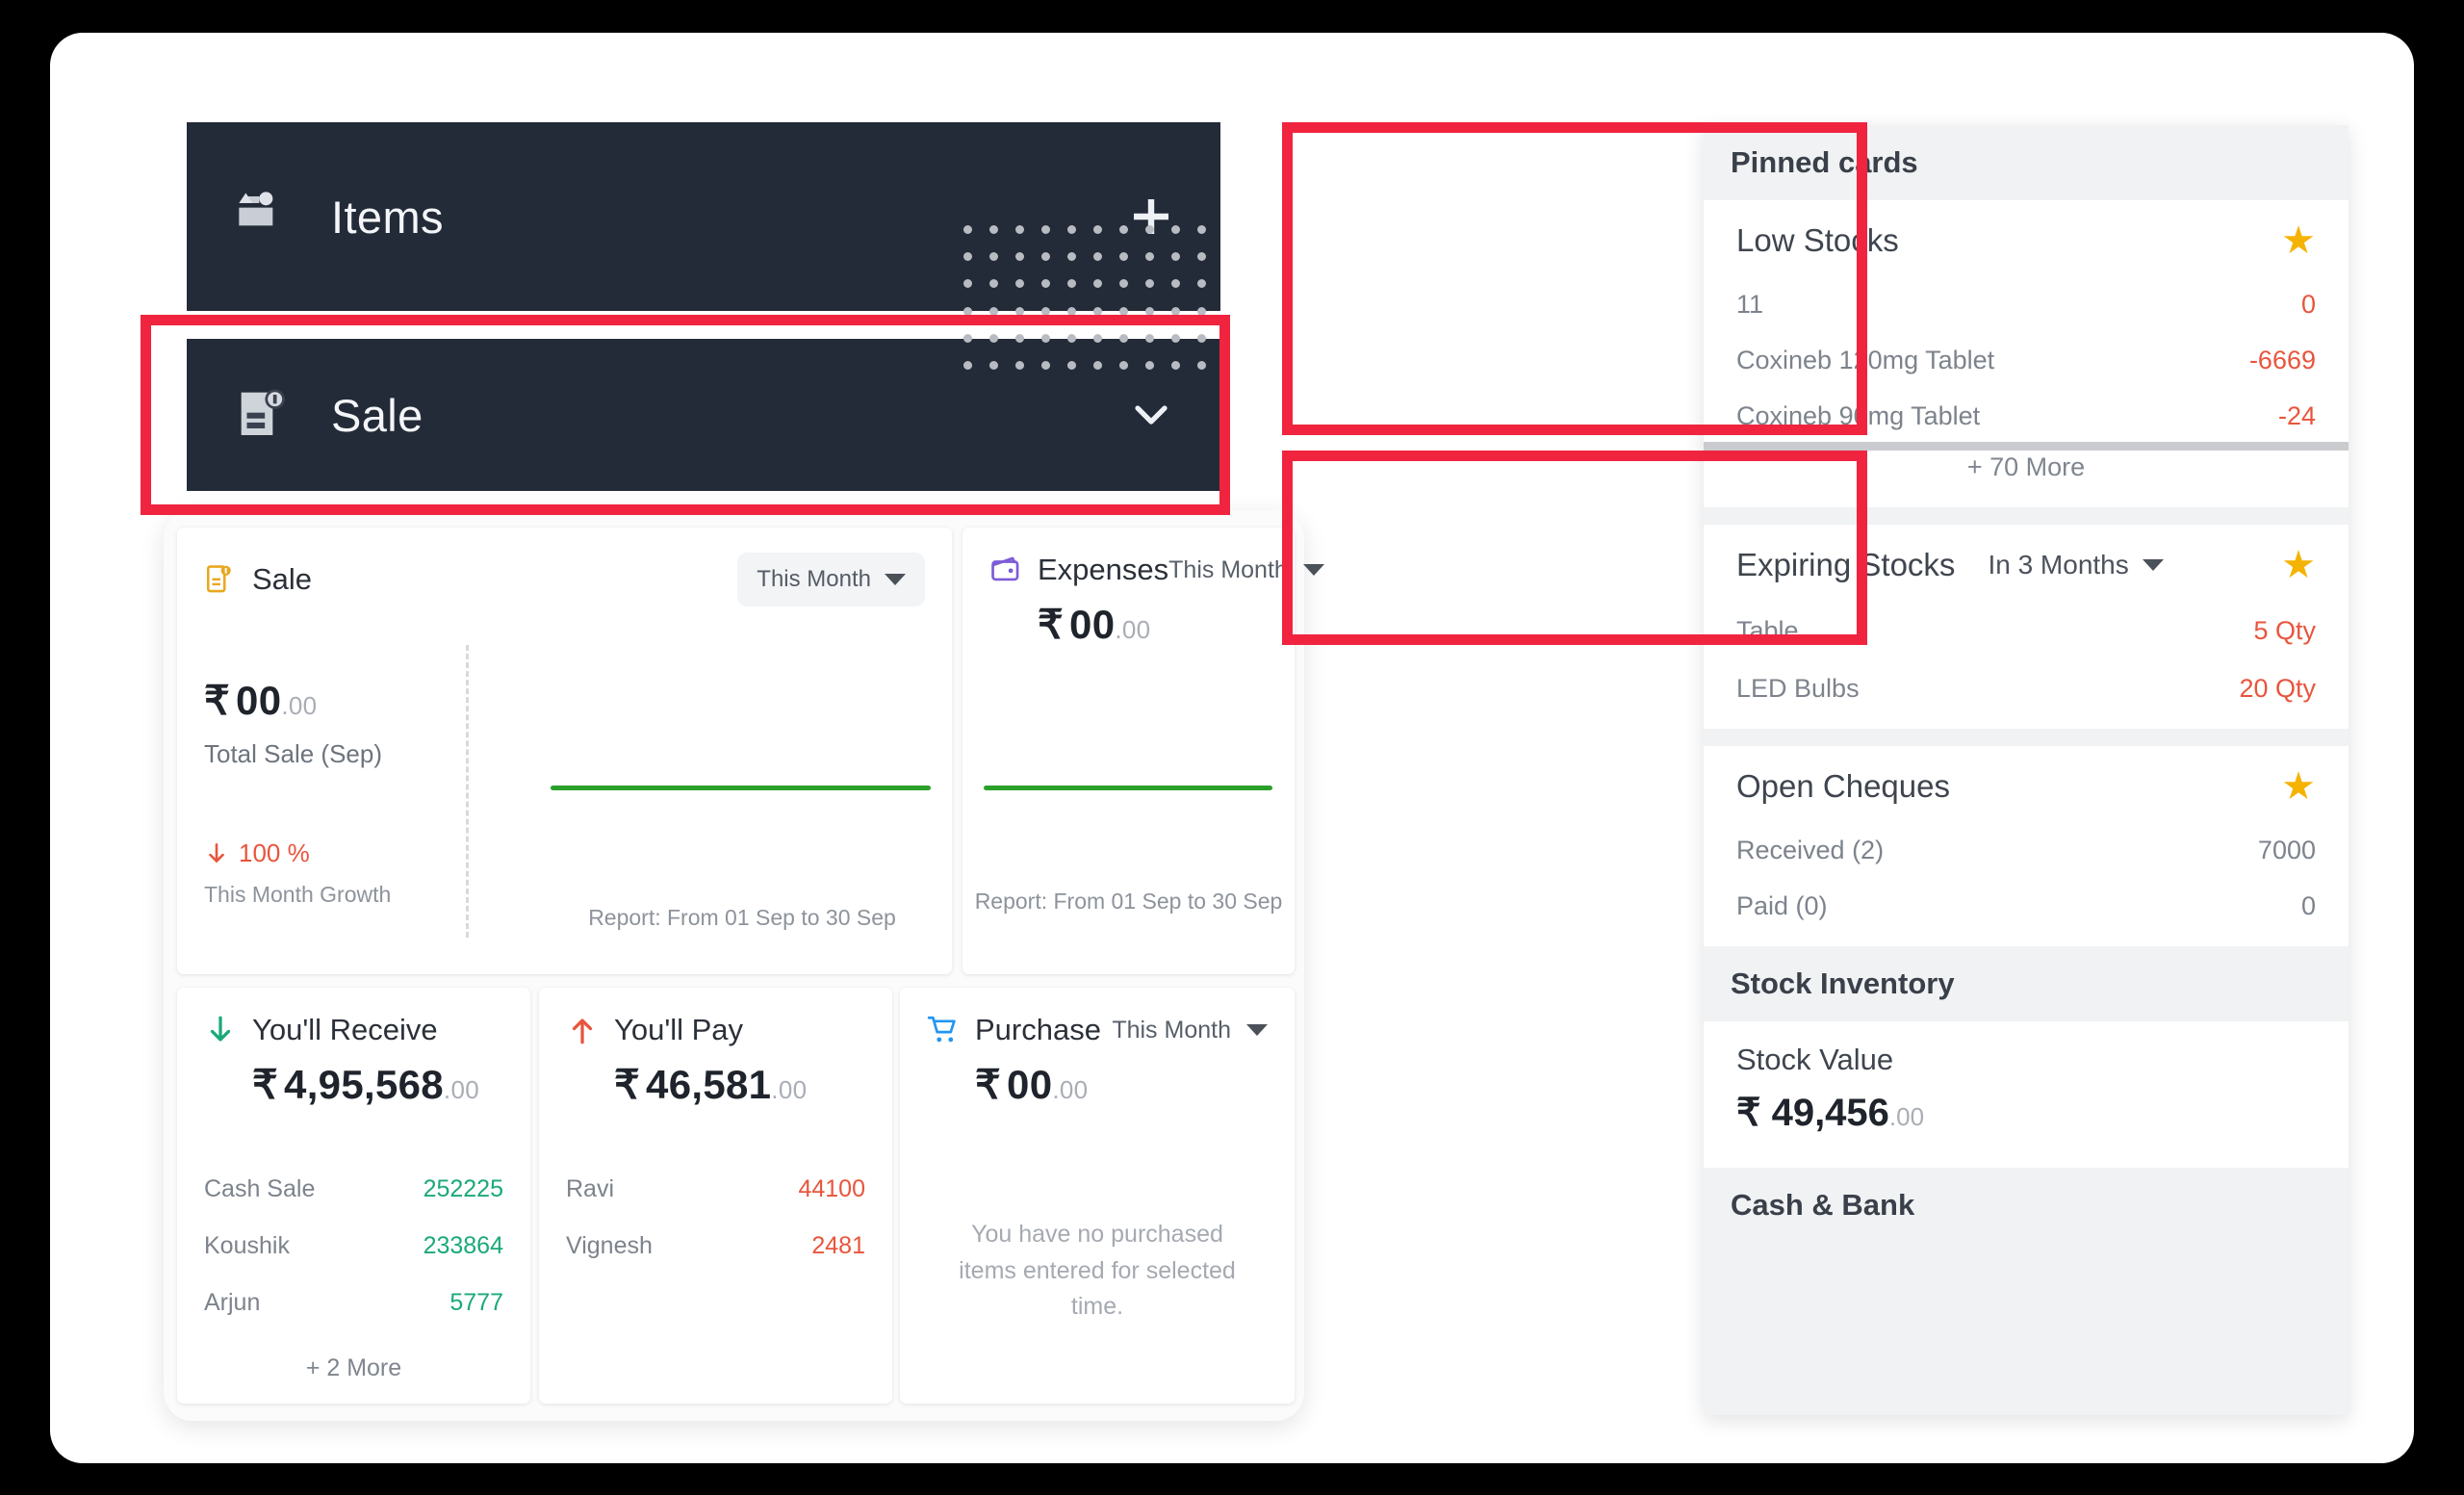 The height and width of the screenshot is (1495, 2464). I want to click on open-cheques-header: Open Cheques ★, so click(2026, 786).